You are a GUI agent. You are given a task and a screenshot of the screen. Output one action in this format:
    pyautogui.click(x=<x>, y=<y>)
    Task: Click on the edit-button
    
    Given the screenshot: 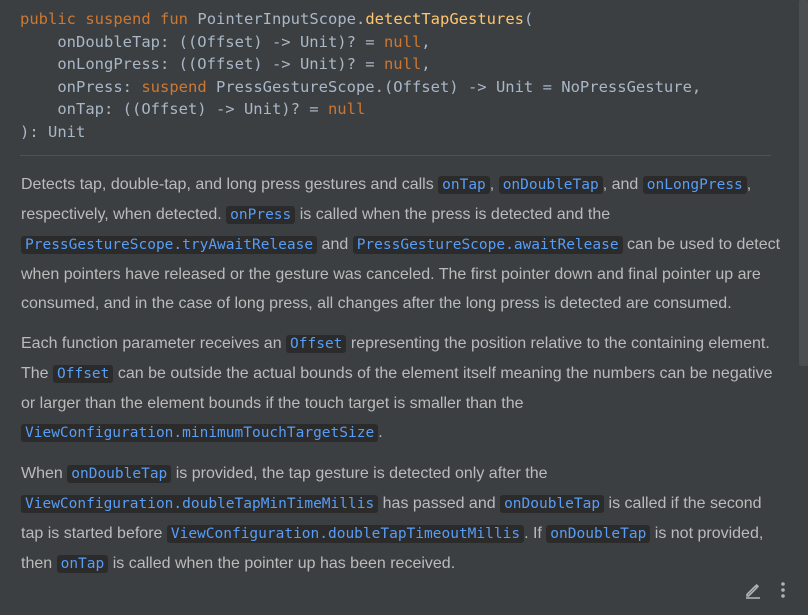 What is the action you would take?
    pyautogui.click(x=753, y=590)
    